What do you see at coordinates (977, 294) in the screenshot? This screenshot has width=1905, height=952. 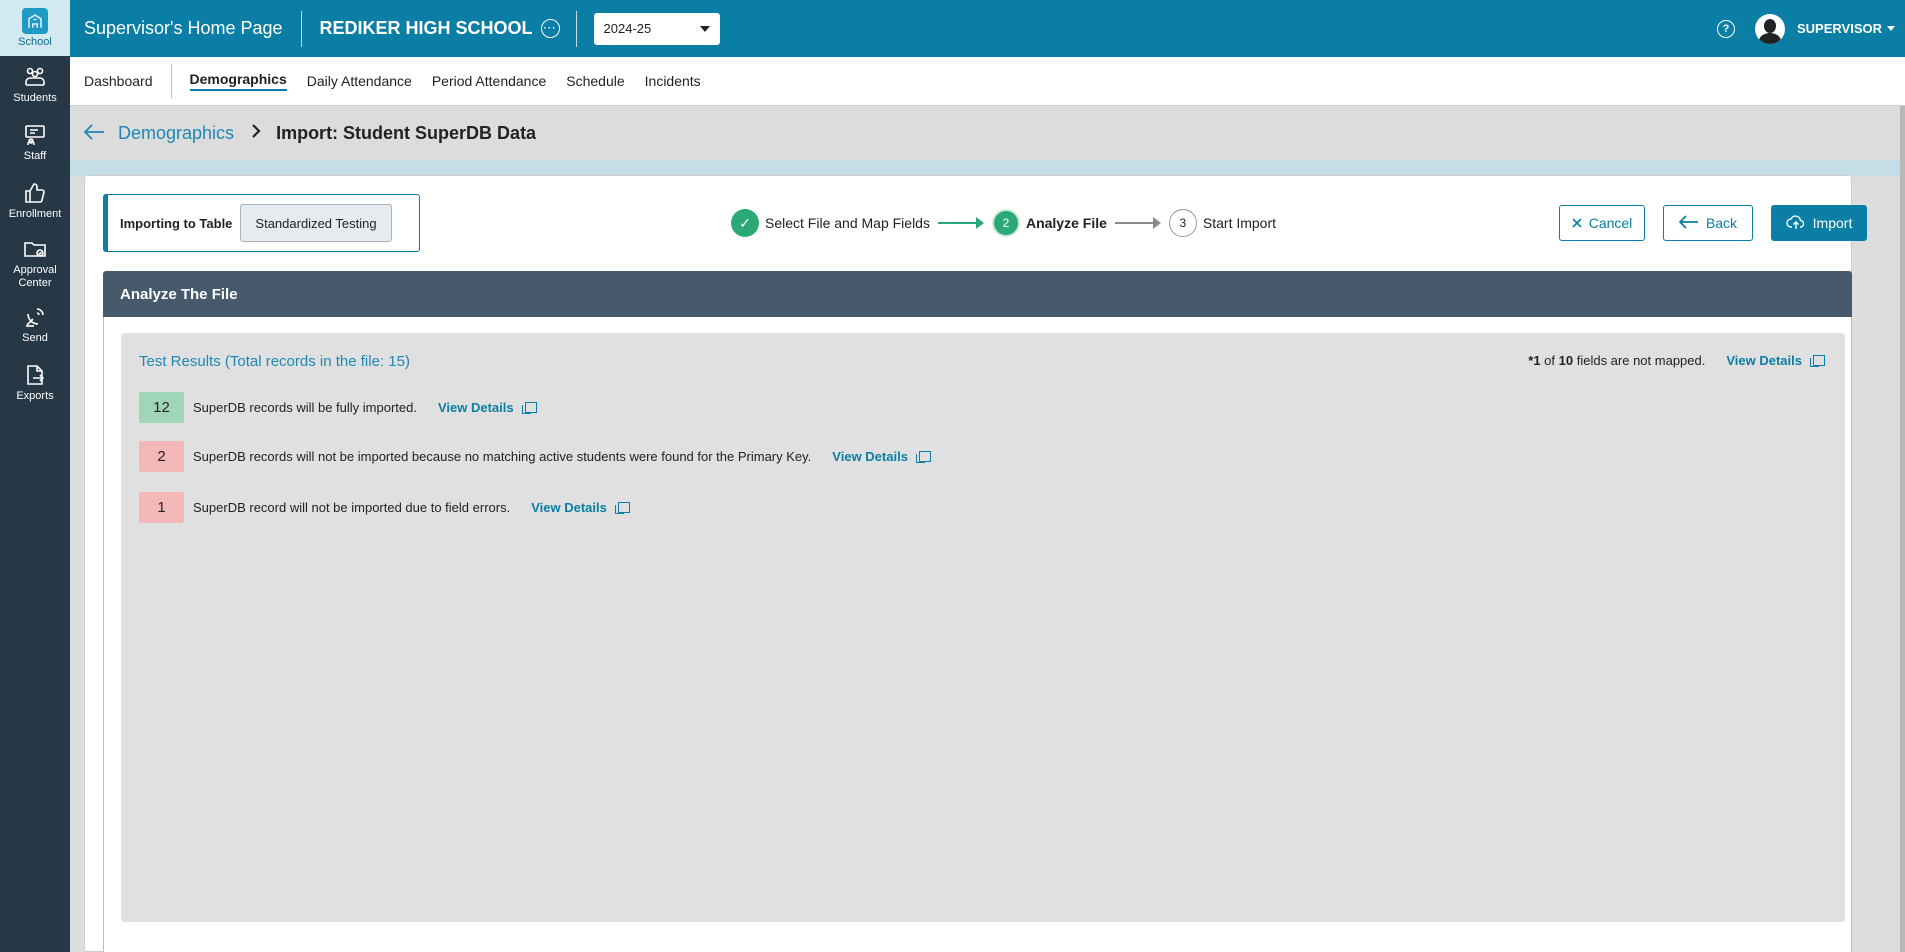 I see `section-header: Analyze The File` at bounding box center [977, 294].